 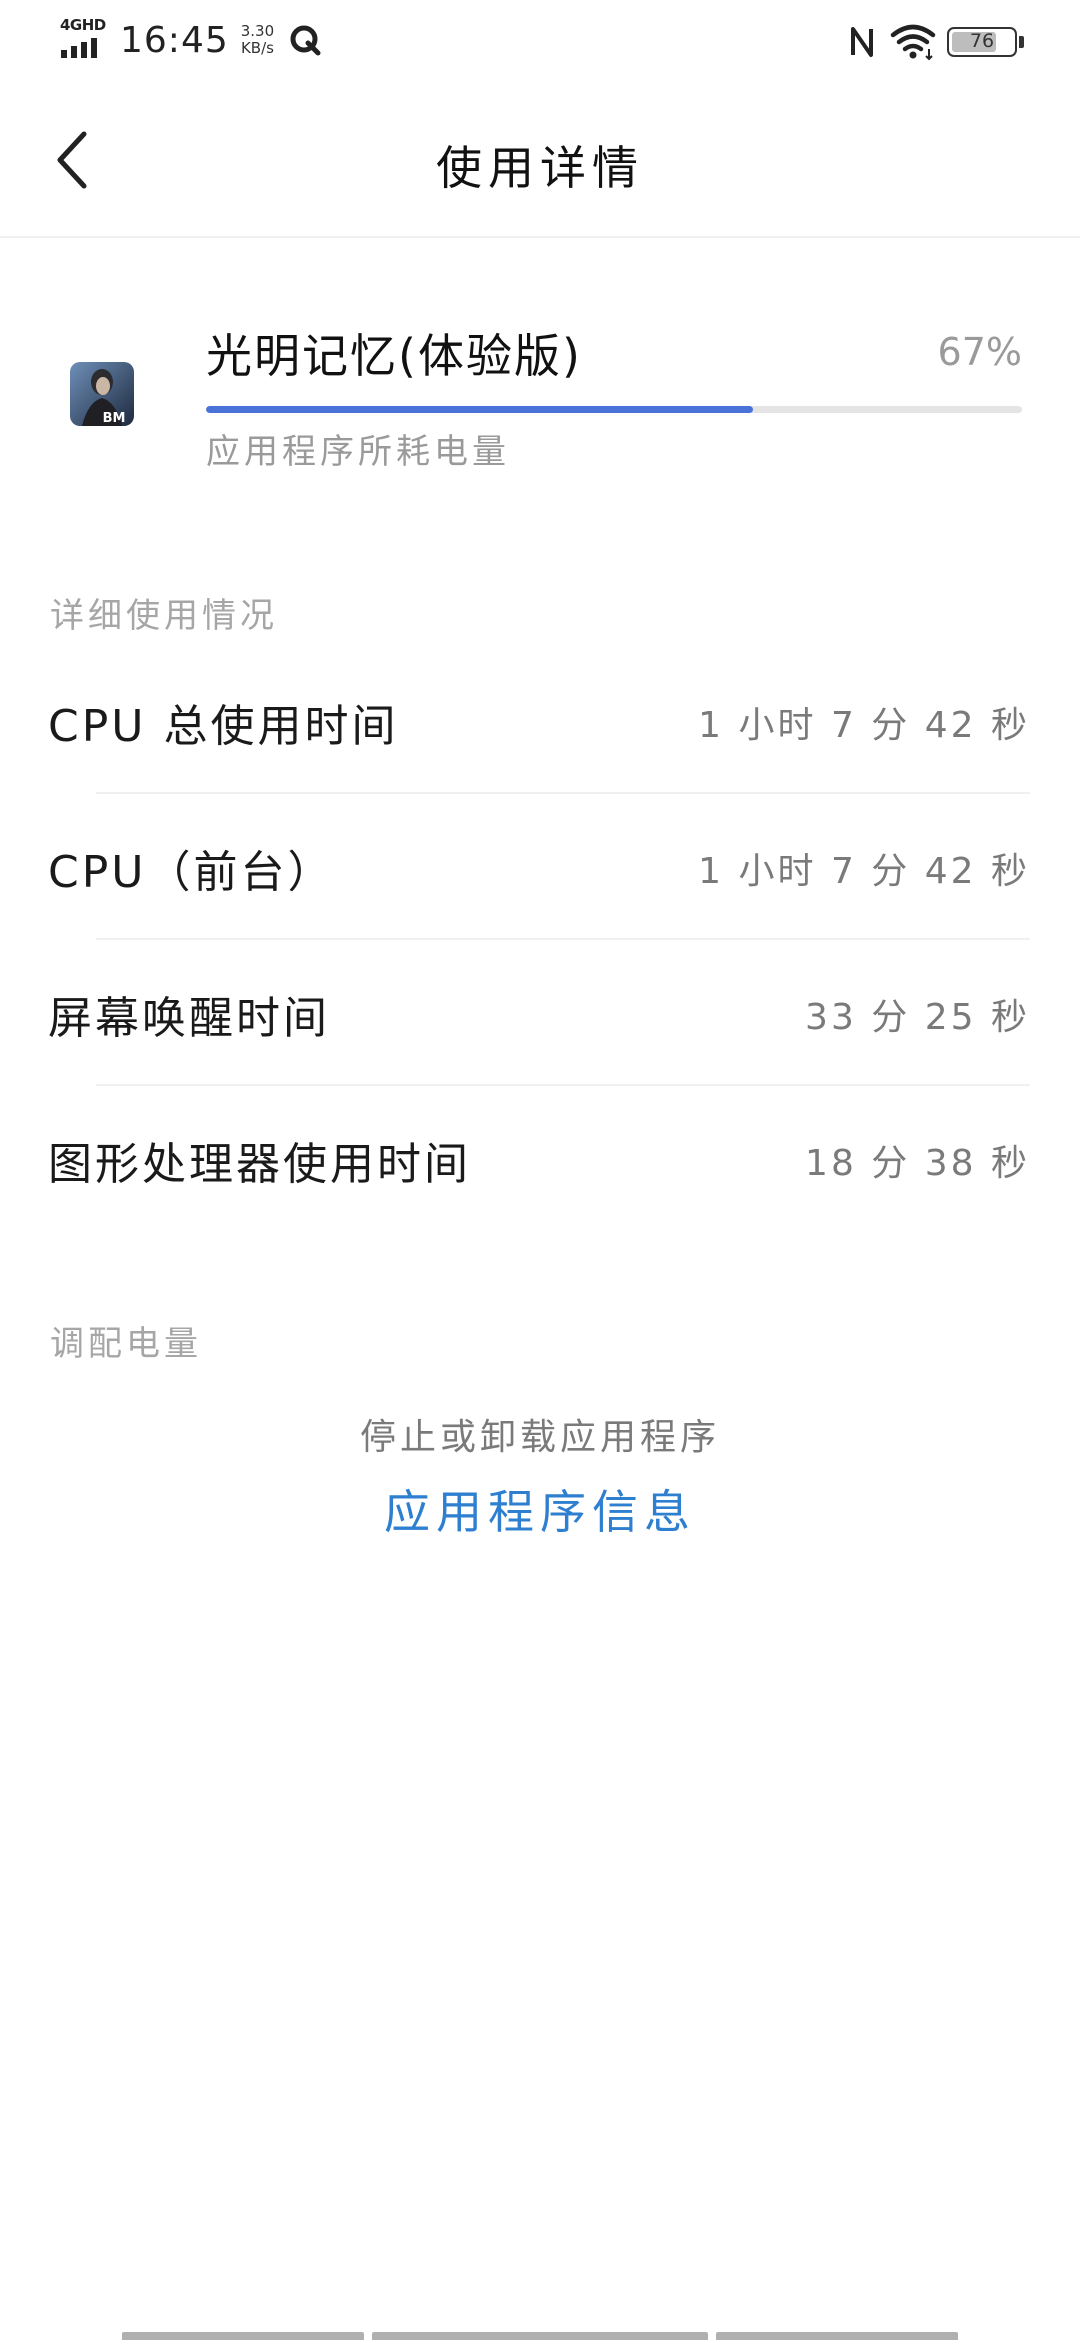 What do you see at coordinates (540, 168) in the screenshot?
I see `page-title: 使用详情` at bounding box center [540, 168].